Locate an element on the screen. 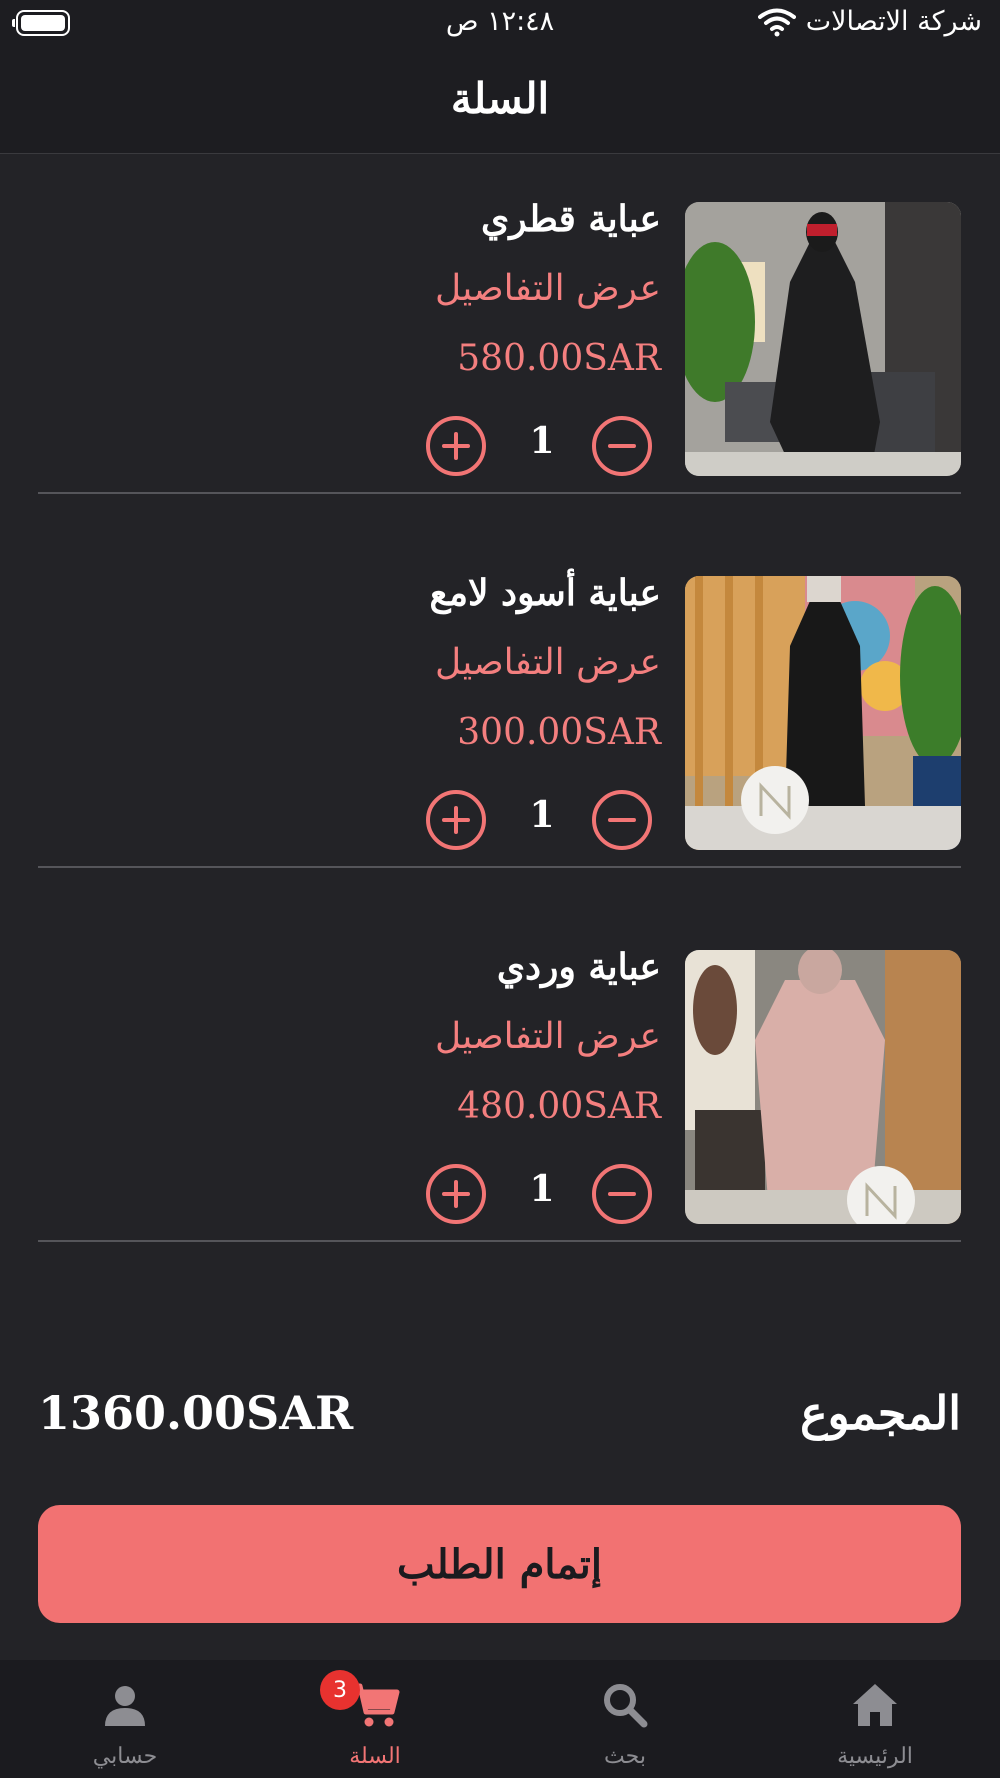 Image resolution: width=1000 pixels, height=1778 pixels. tab-bar: حسابي السلة بحث الرئيسية 3 is located at coordinates (500, 1719).